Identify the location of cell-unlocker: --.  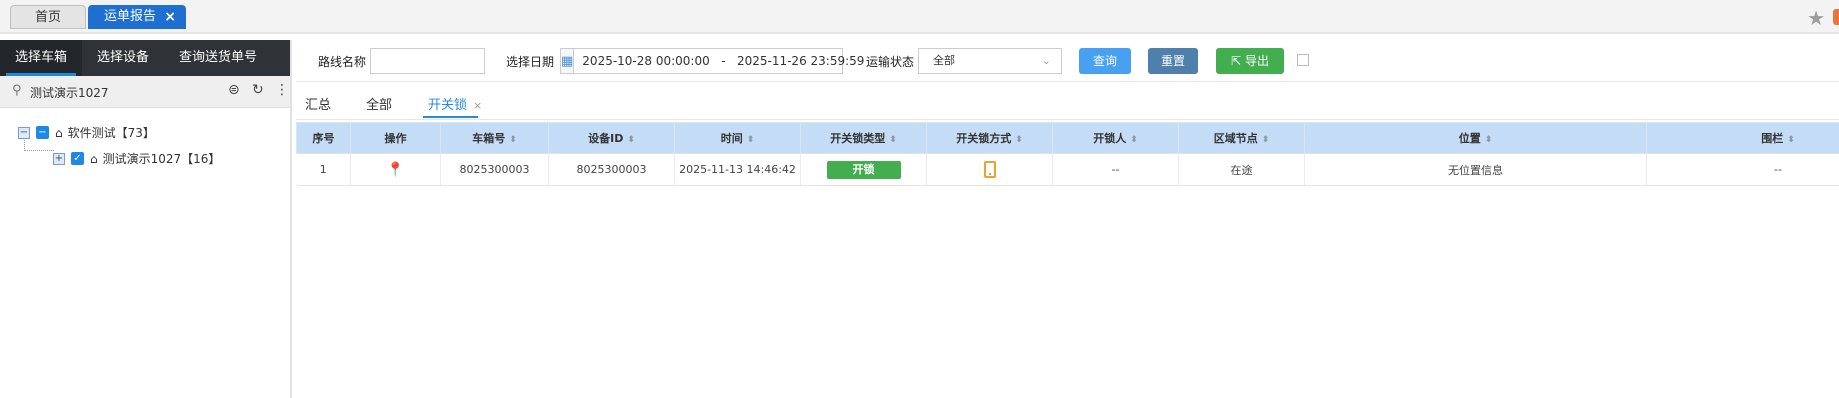
(1115, 169).